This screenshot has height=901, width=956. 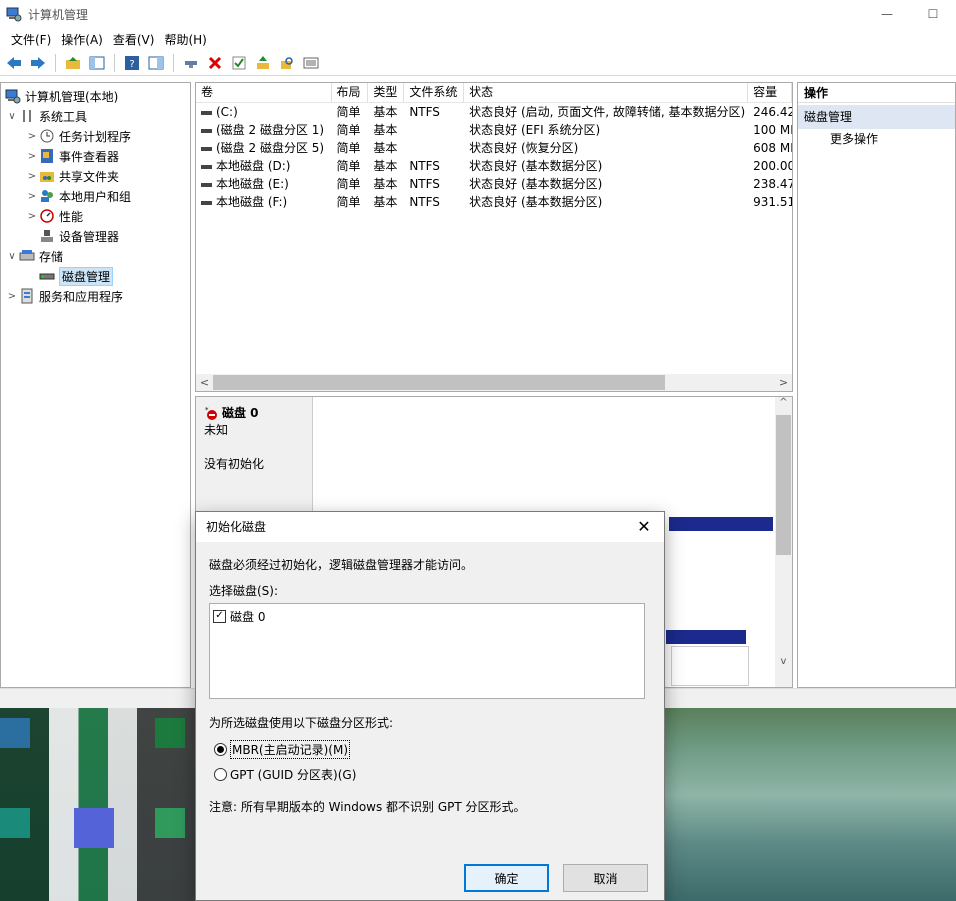 I want to click on horizontal-scrollbar: < >, so click(x=494, y=382).